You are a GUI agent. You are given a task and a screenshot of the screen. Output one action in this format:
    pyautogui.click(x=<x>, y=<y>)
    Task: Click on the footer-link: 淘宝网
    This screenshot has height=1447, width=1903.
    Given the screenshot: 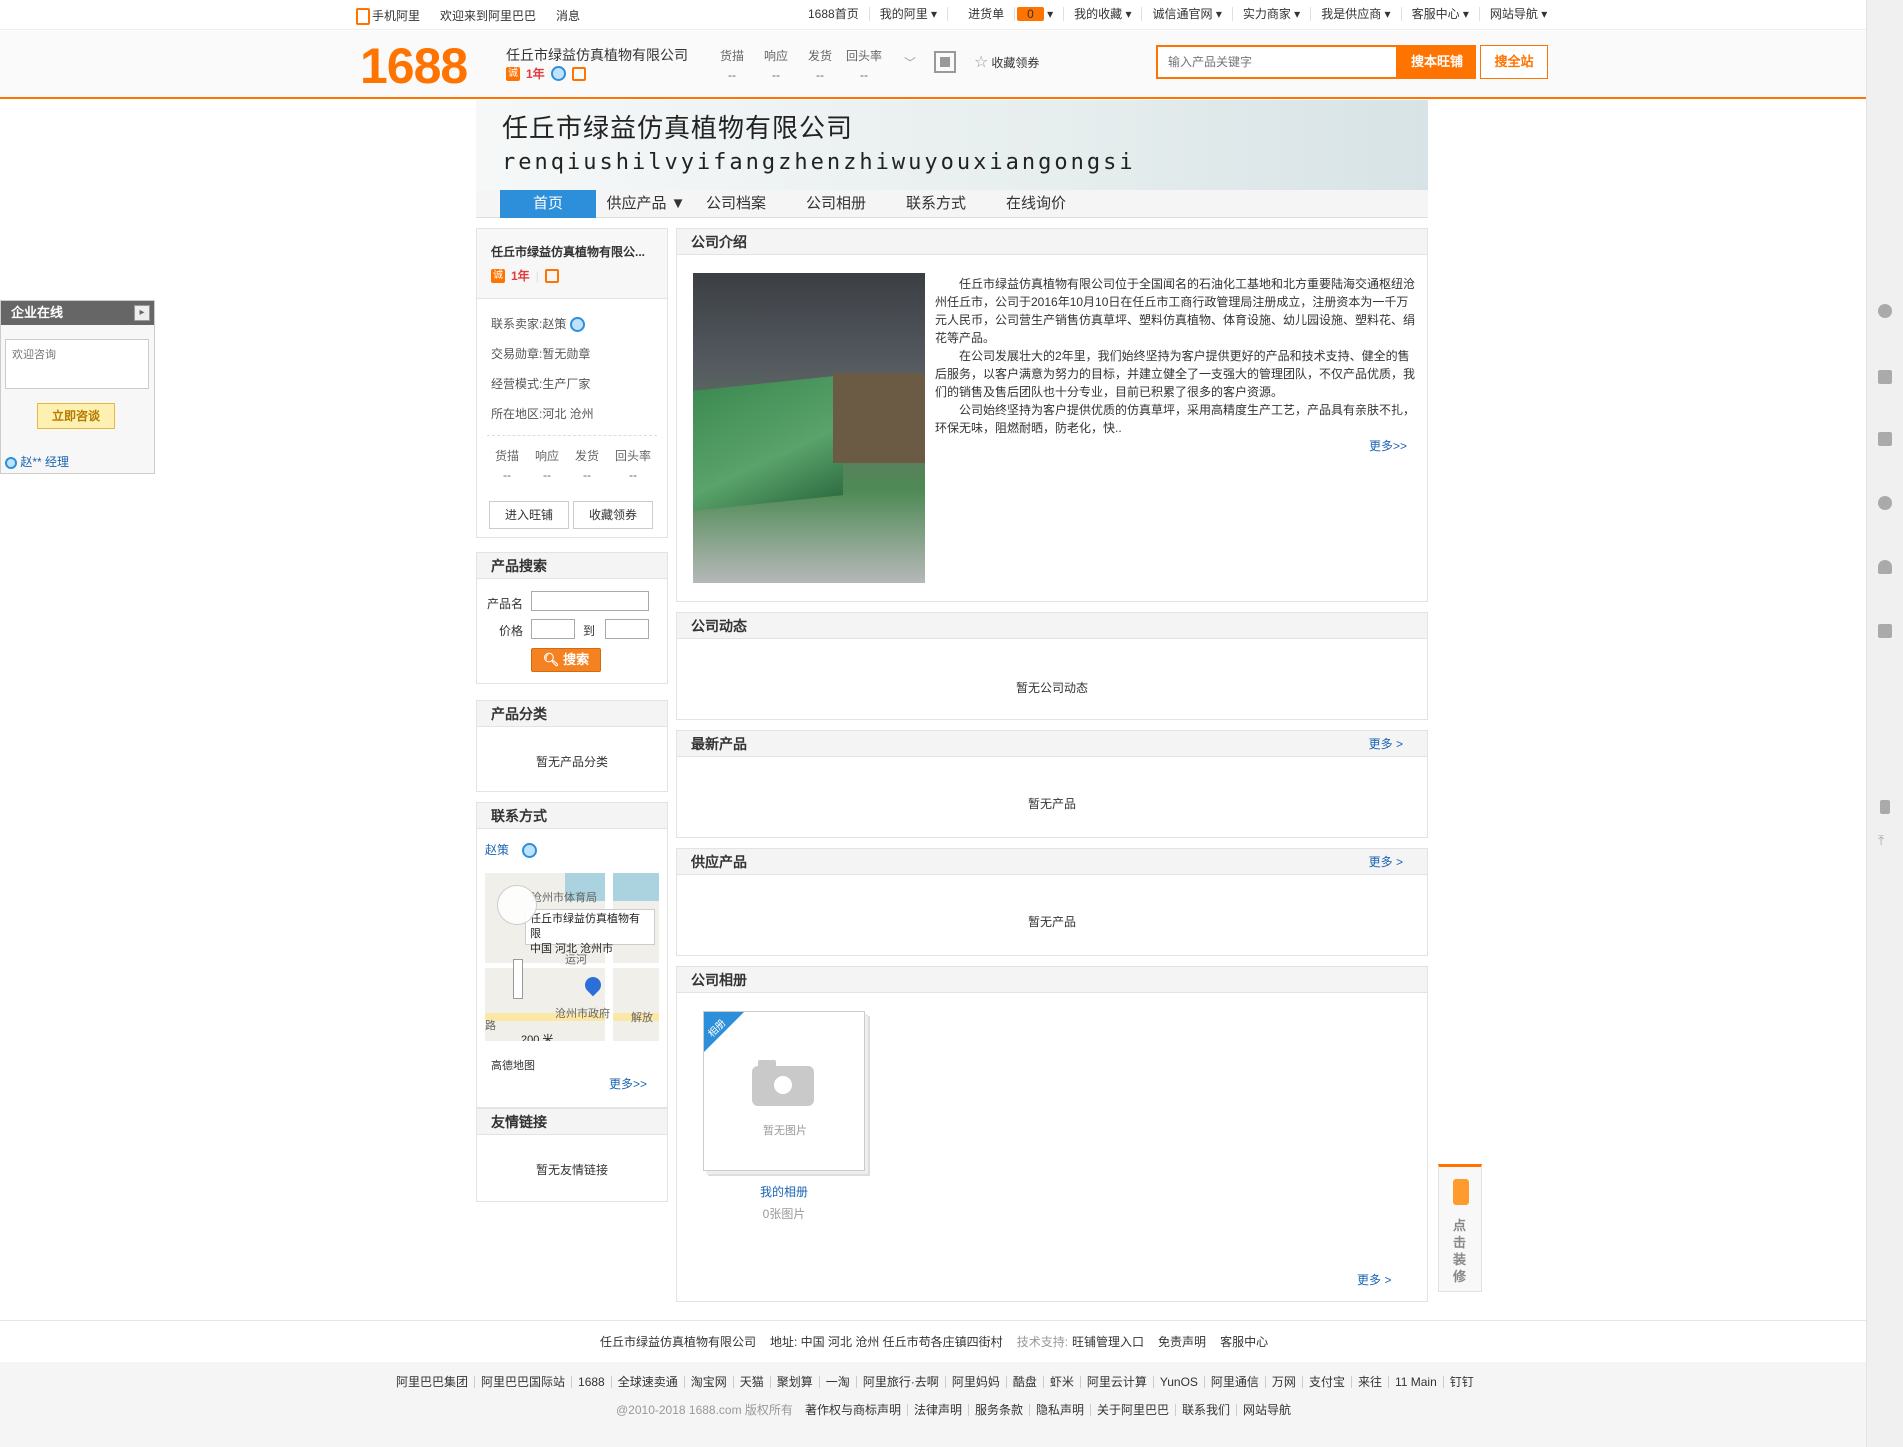 What is the action you would take?
    pyautogui.click(x=709, y=1382)
    